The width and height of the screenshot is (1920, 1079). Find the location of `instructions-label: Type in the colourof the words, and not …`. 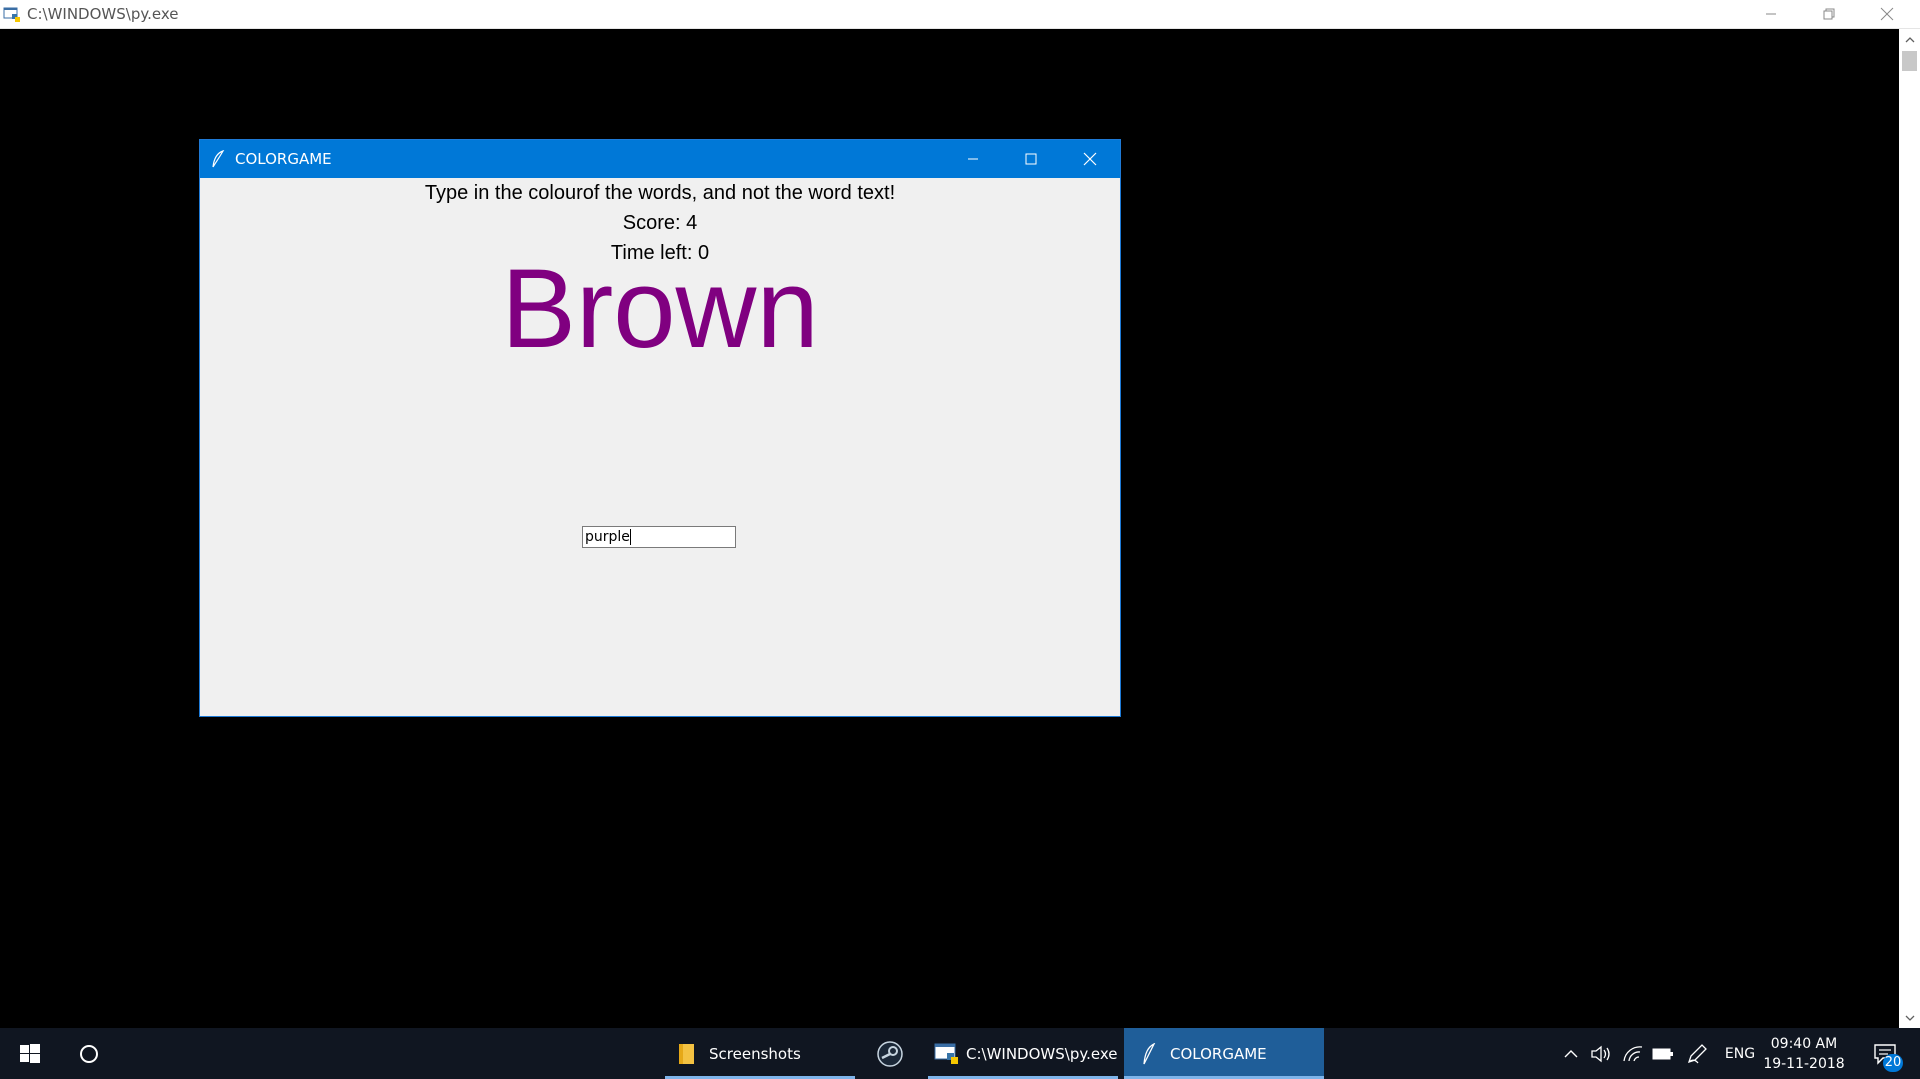

instructions-label: Type in the colourof the words, and not … is located at coordinates (660, 193).